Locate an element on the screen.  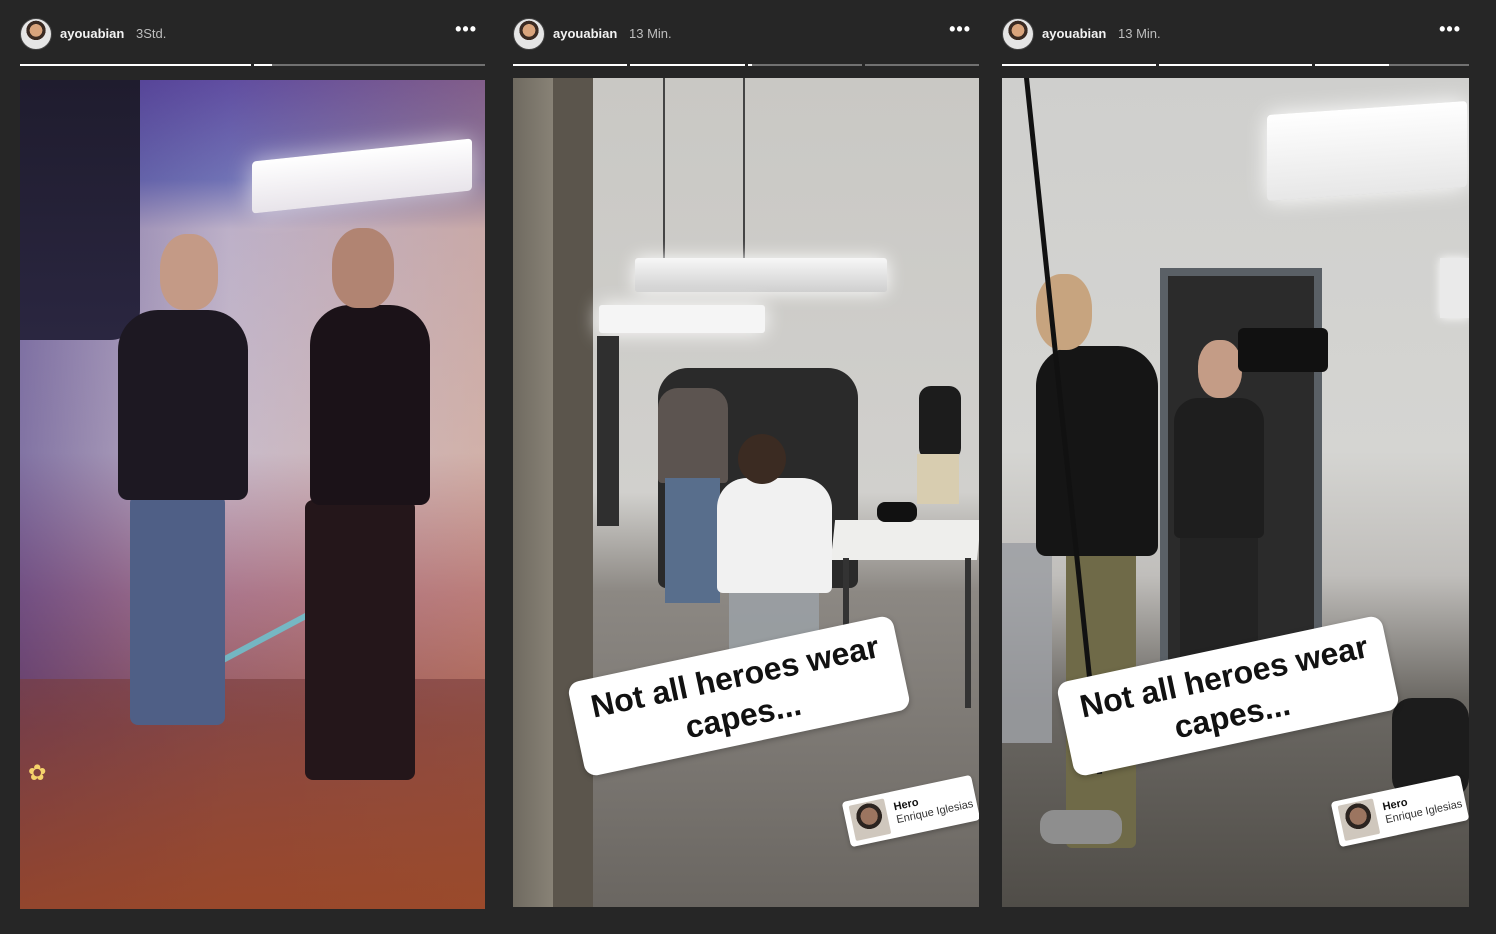
telephone is located at coordinates (897, 512).